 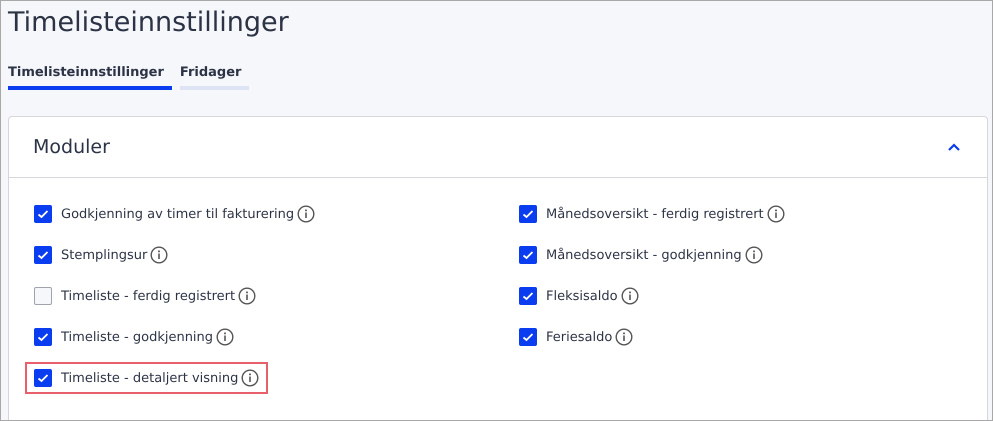 What do you see at coordinates (90, 77) in the screenshot?
I see `tab: Timelisteinnstillinger` at bounding box center [90, 77].